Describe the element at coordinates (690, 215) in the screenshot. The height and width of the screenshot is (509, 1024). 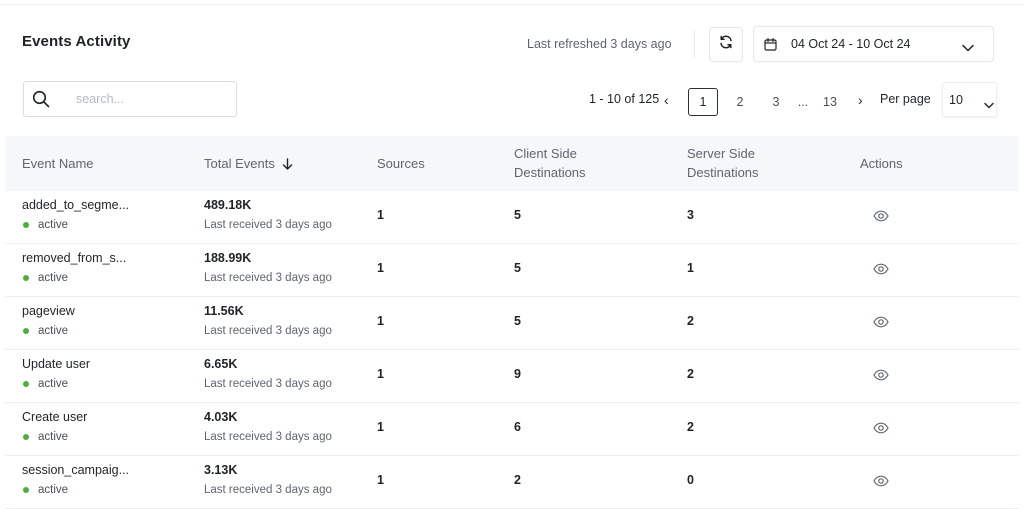
I see `server-side-count: 3` at that location.